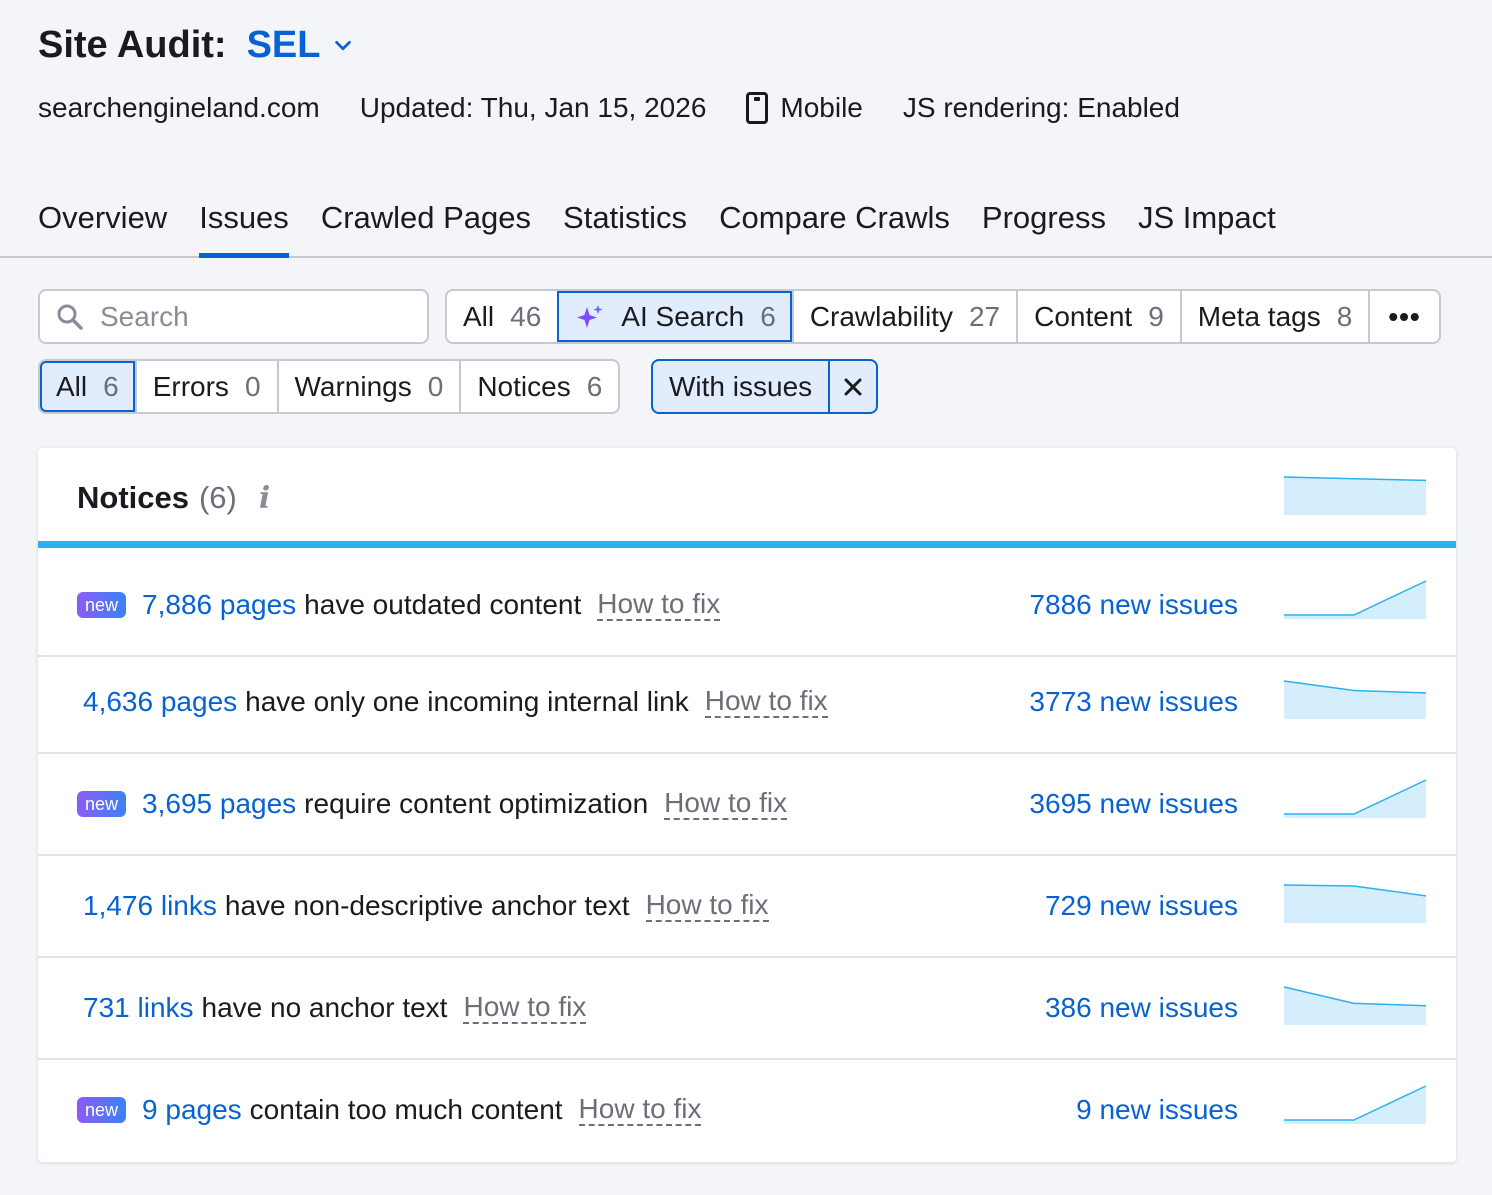 The width and height of the screenshot is (1492, 1195). Describe the element at coordinates (740, 386) in the screenshot. I see `with-issues-chip-label: With issues` at that location.